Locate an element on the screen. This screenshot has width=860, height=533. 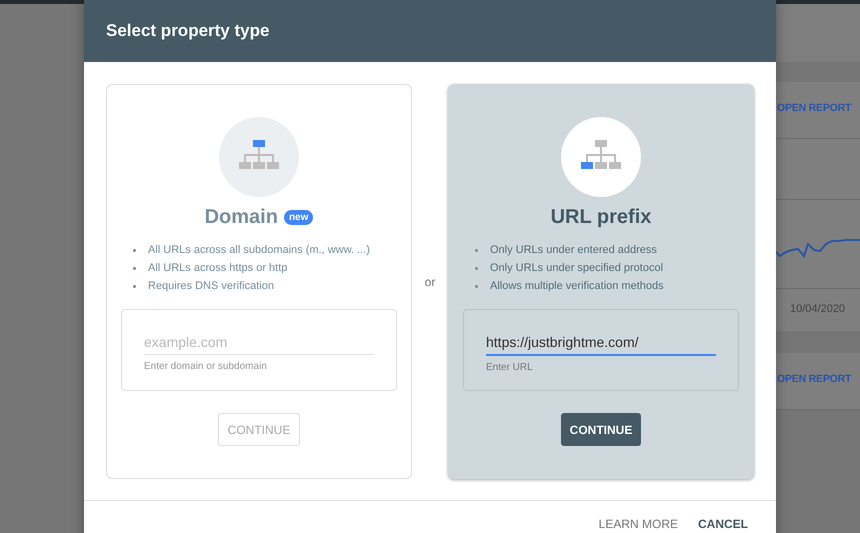
new-badge: new is located at coordinates (299, 217).